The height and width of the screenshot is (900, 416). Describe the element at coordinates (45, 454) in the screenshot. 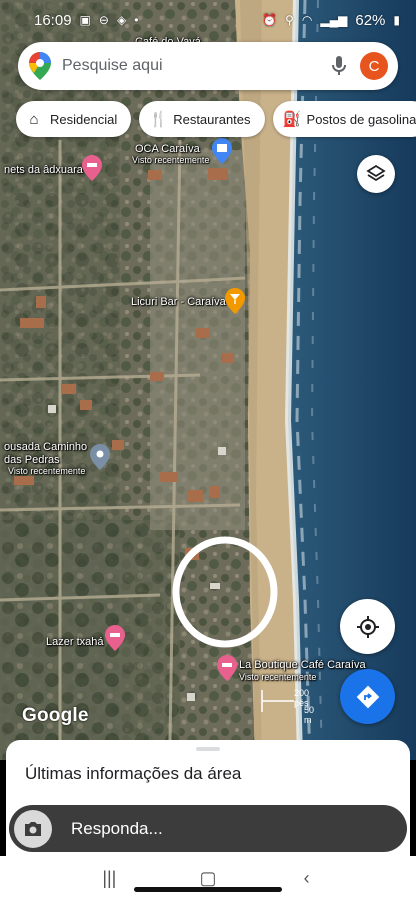

I see `place-label: ousada Caminho das Pedras` at that location.